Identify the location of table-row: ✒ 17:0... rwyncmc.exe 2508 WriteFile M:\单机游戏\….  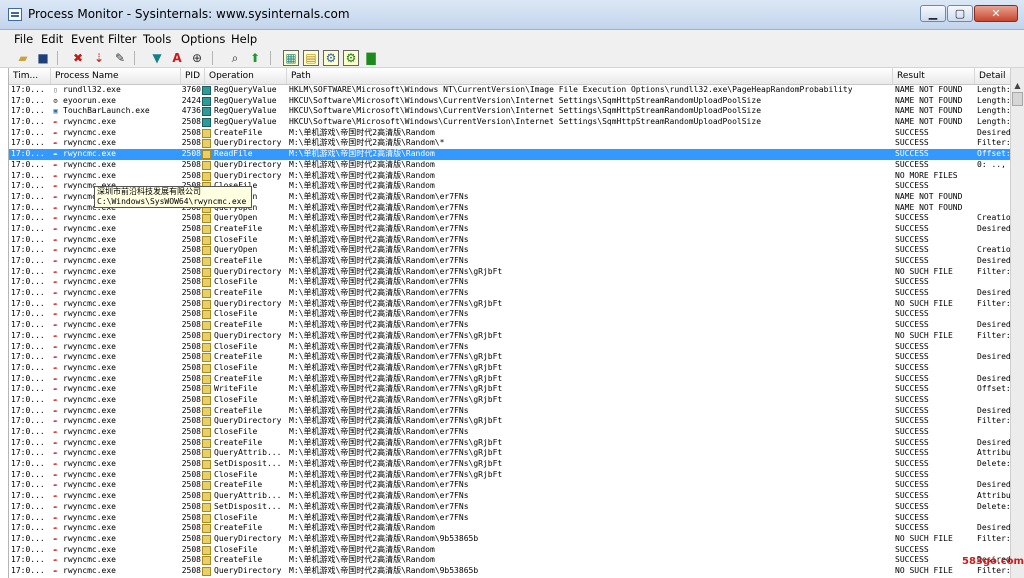
(510, 389).